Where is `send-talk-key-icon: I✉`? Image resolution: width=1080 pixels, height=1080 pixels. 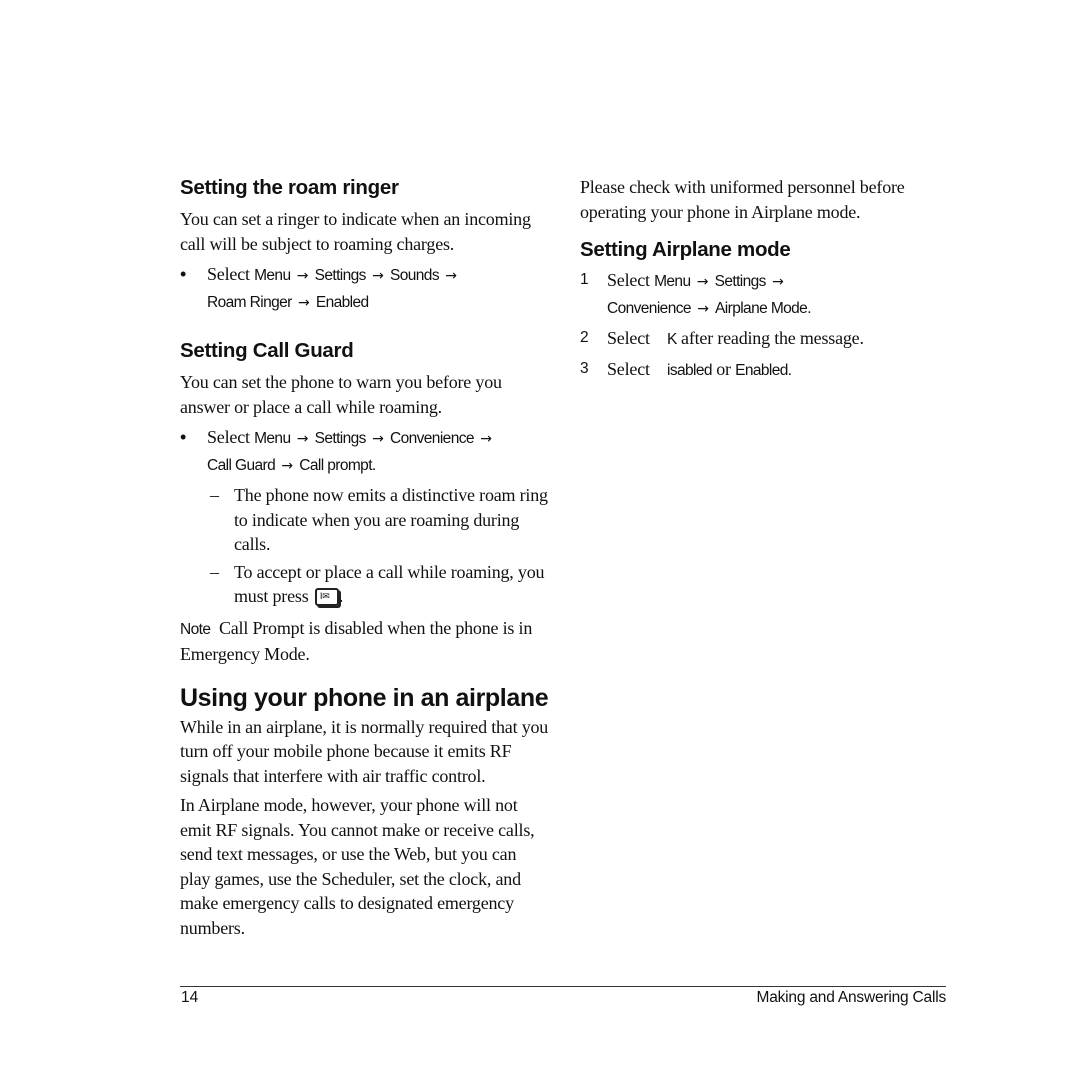
send-talk-key-icon: I✉ is located at coordinates (326, 597).